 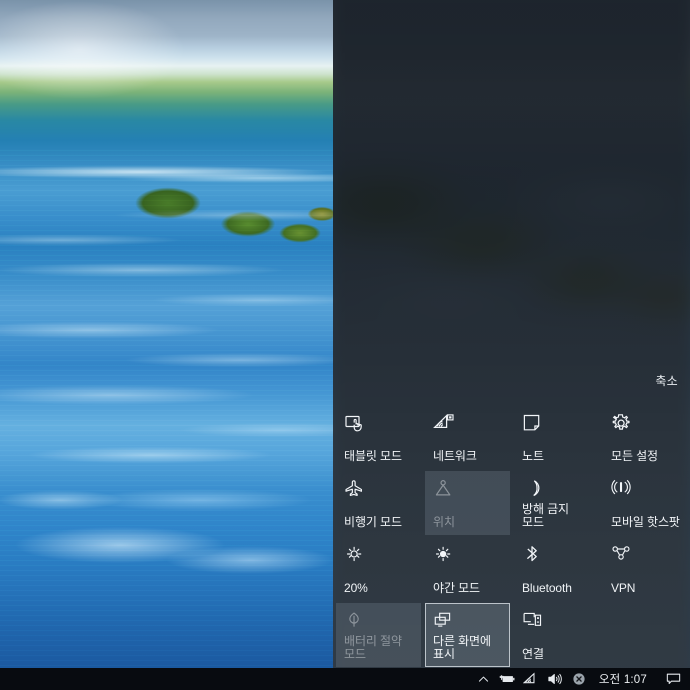 What do you see at coordinates (462, 648) in the screenshot?
I see `tile-label: 다른 화면에 표시` at bounding box center [462, 648].